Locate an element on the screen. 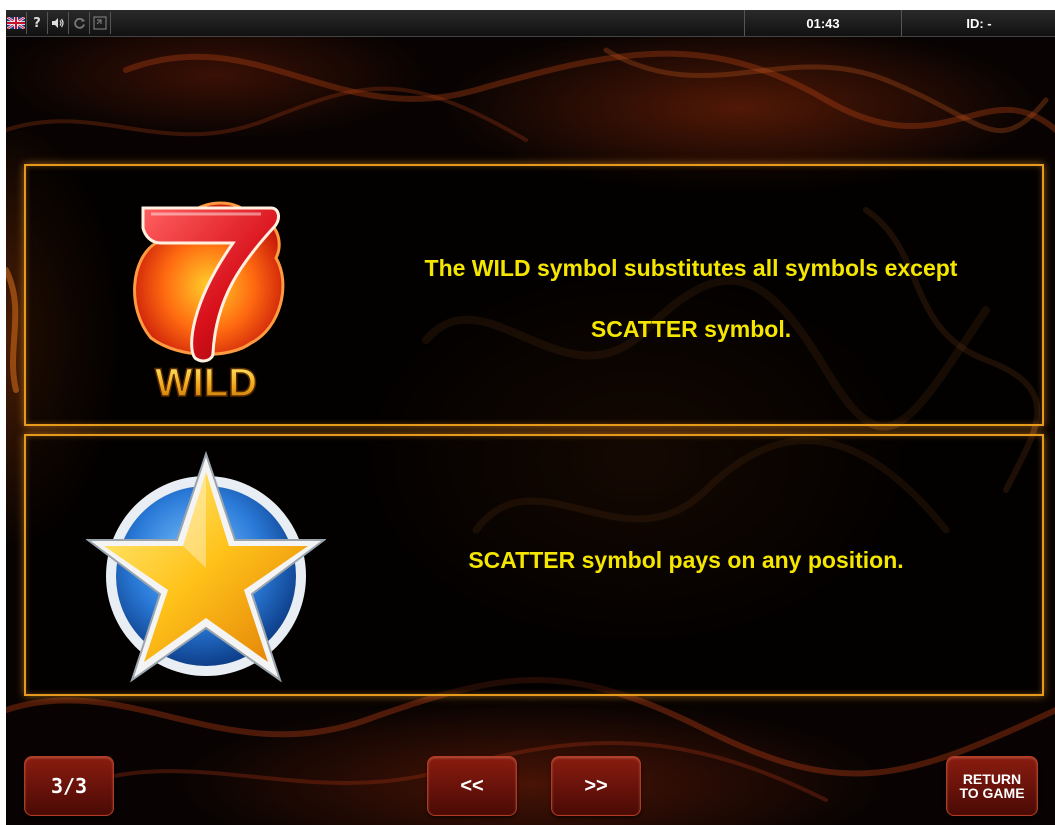 This screenshot has height=825, width=1055. session-id: ID: - is located at coordinates (978, 23).